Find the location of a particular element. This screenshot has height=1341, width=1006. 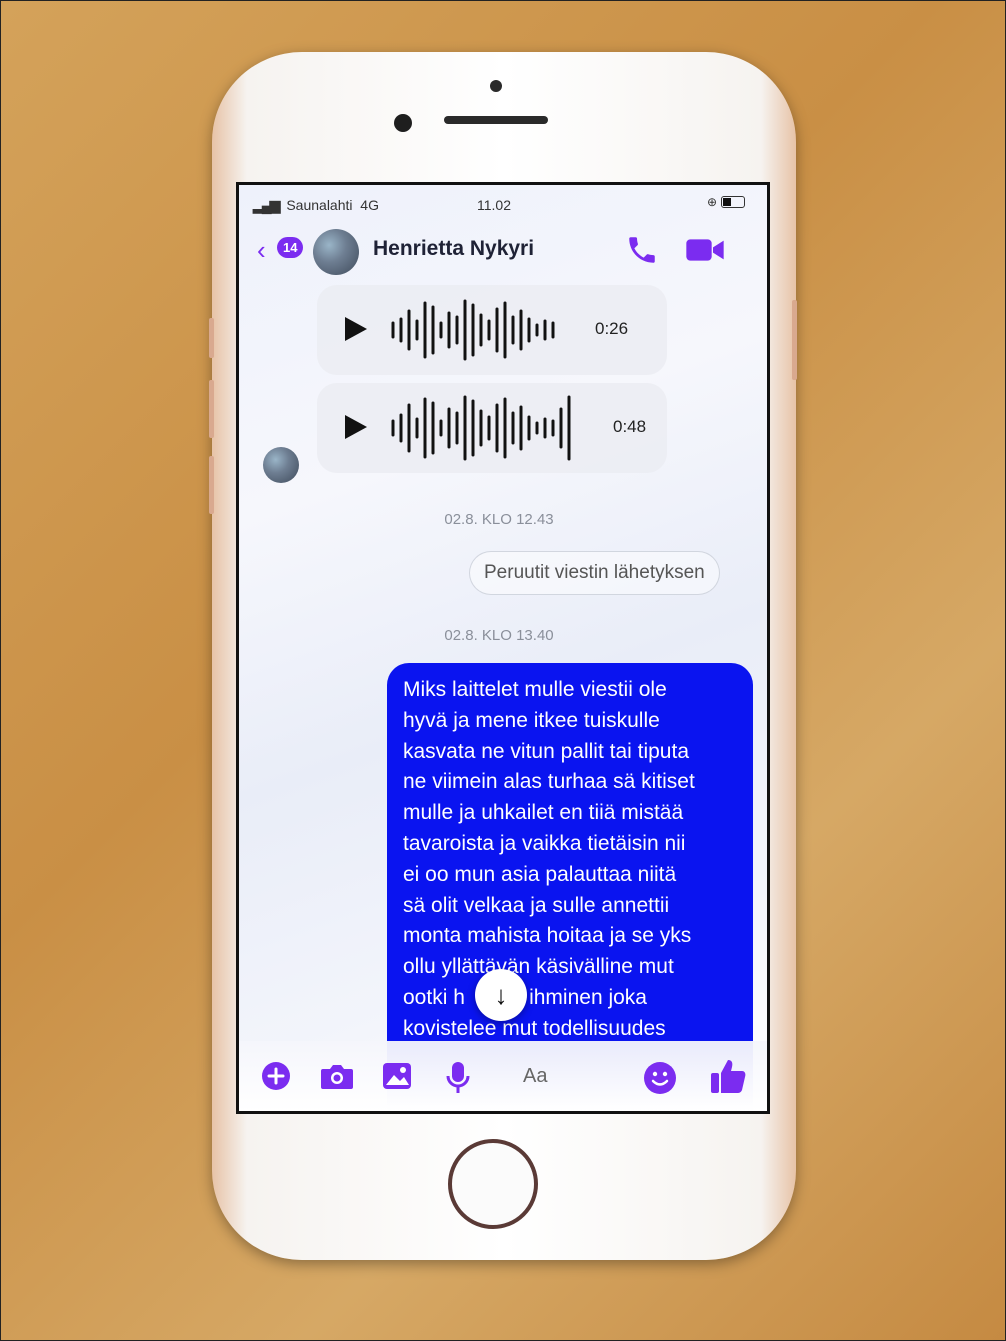

plus-icon is located at coordinates (276, 1076).